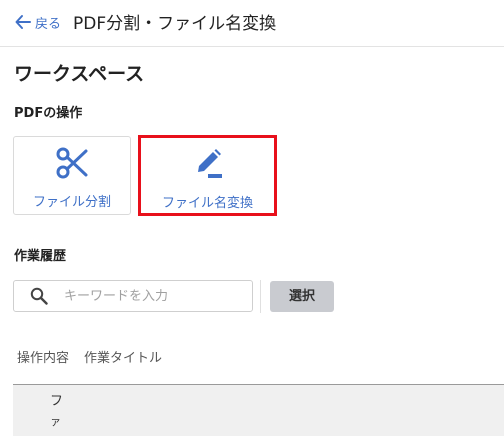  Describe the element at coordinates (260, 296) in the screenshot. I see `divider` at that location.